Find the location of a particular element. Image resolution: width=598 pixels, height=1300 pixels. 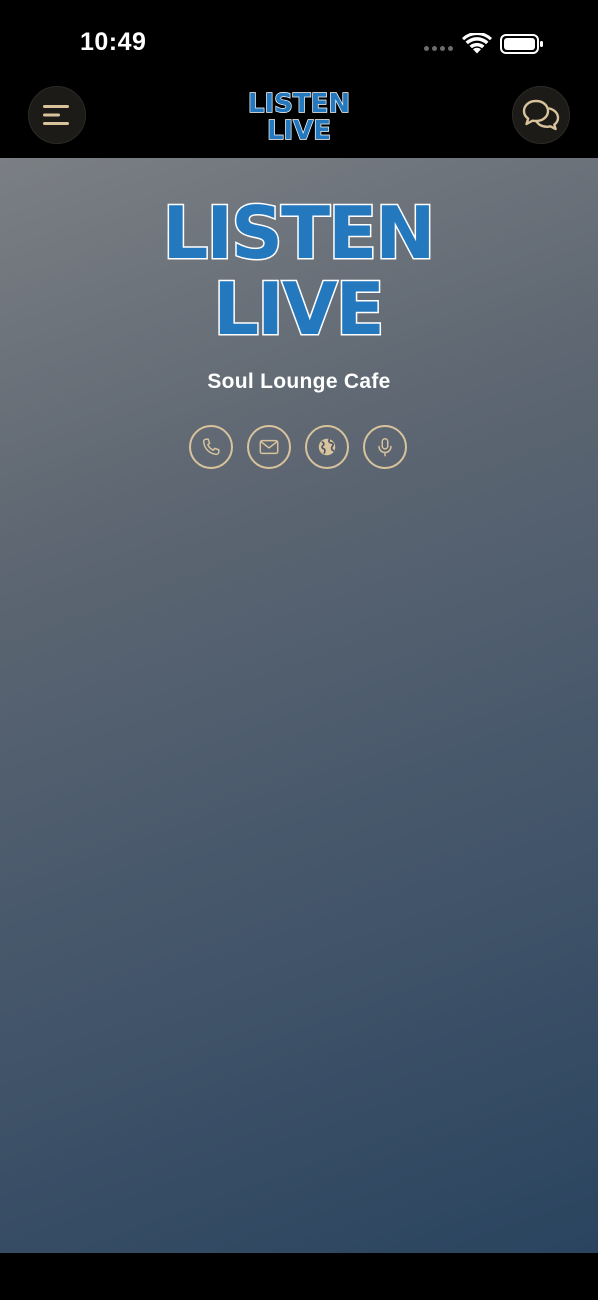

menu-icon is located at coordinates (56, 115).